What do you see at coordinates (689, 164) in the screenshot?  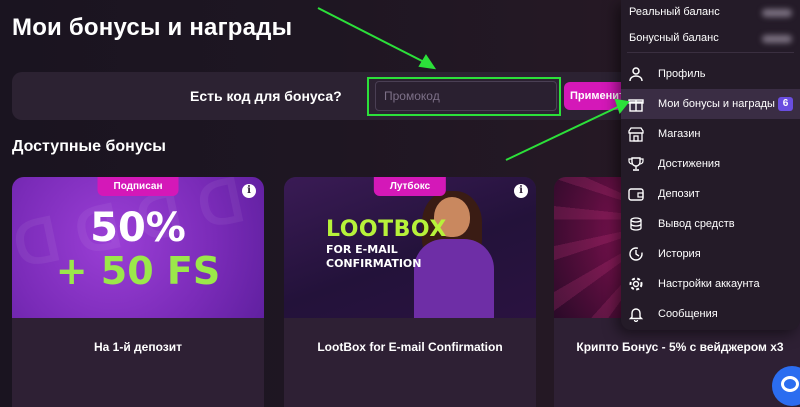 I see `menu-item-label: Достижения` at bounding box center [689, 164].